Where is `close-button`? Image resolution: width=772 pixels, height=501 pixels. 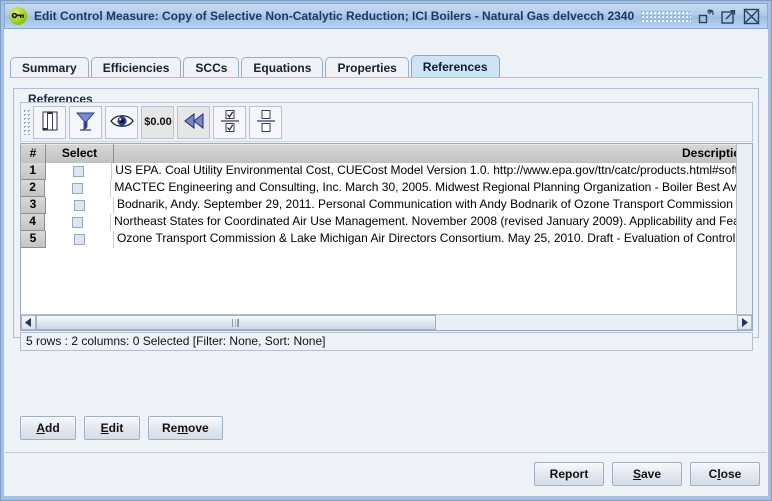 close-button is located at coordinates (751, 16).